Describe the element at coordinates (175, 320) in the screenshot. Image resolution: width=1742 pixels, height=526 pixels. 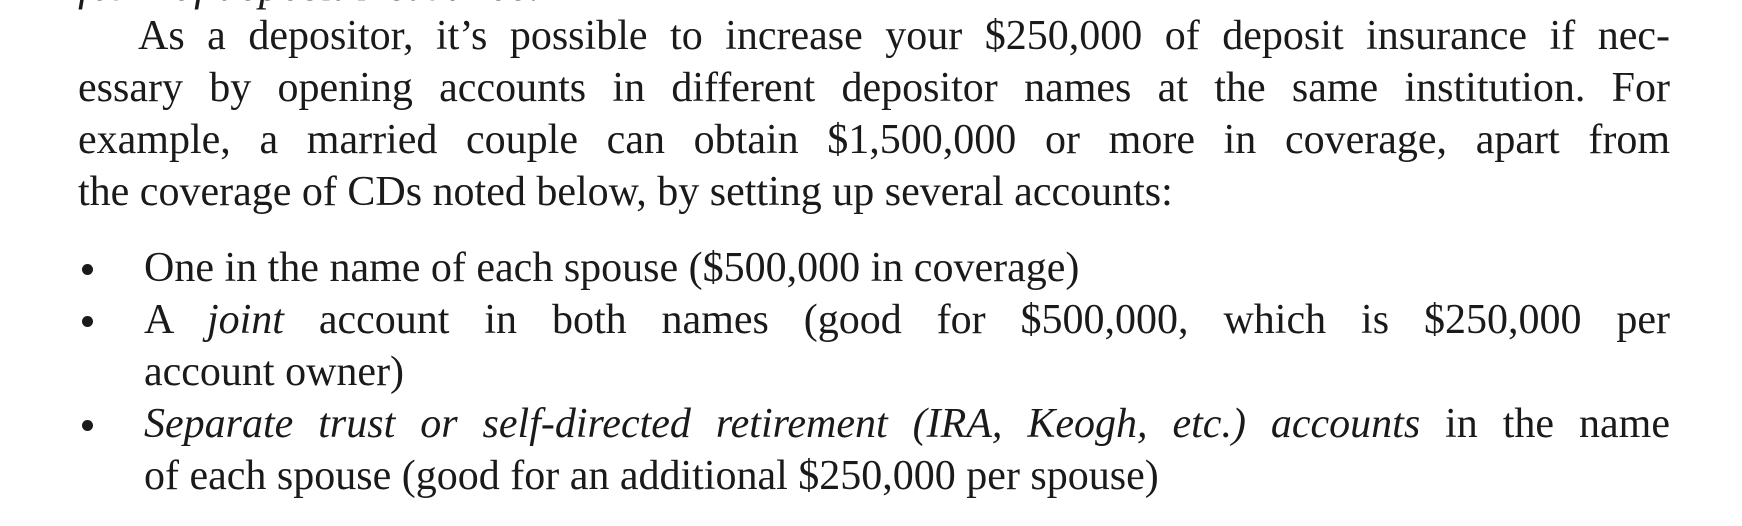
I see `bullet-2-pre: A` at that location.